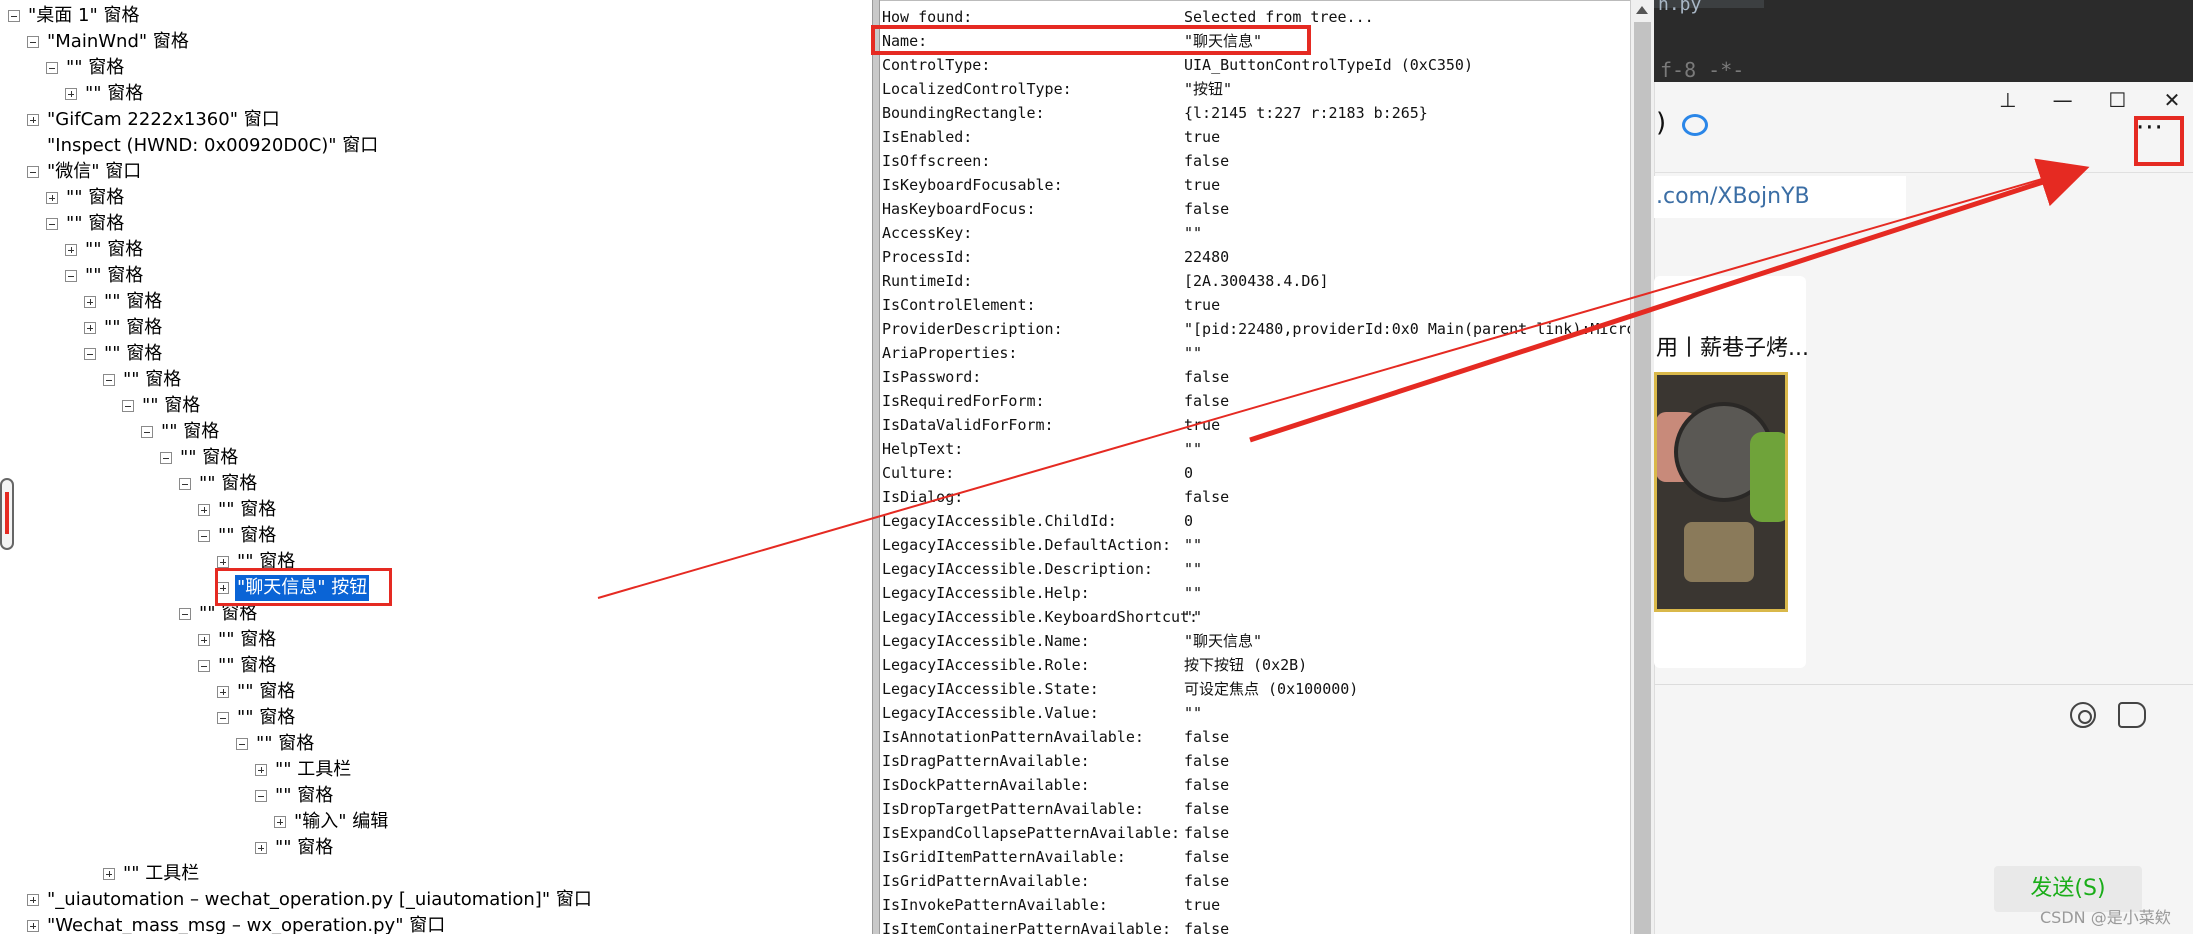  Describe the element at coordinates (1255, 689) in the screenshot. I see `property-row: LegacyIAccessible.State: 可设定焦点 (0x100000)` at that location.